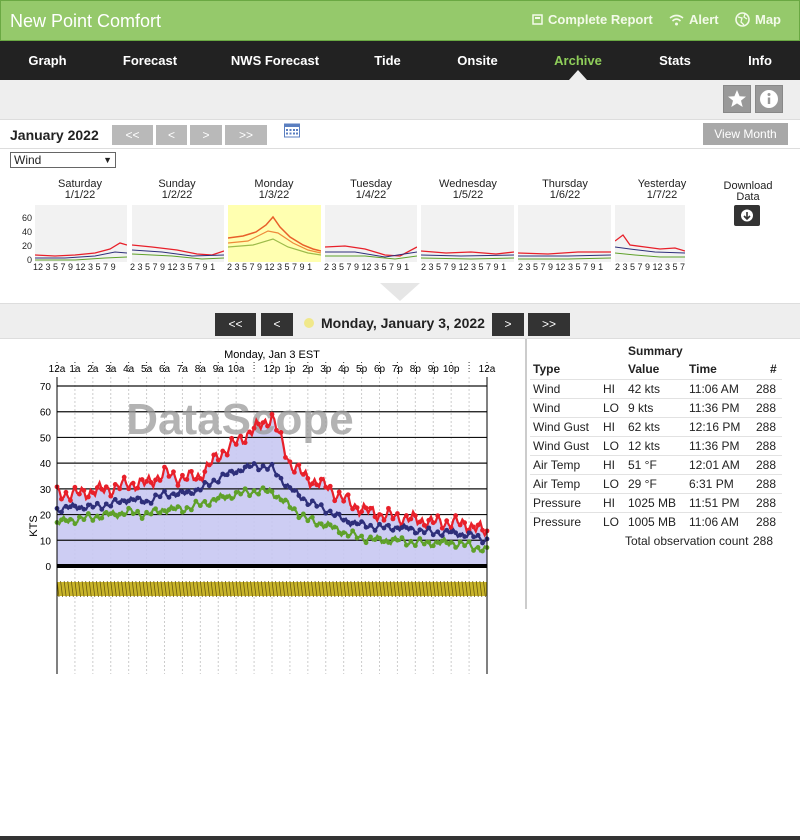  I want to click on month-first-button: <<, so click(132, 135).